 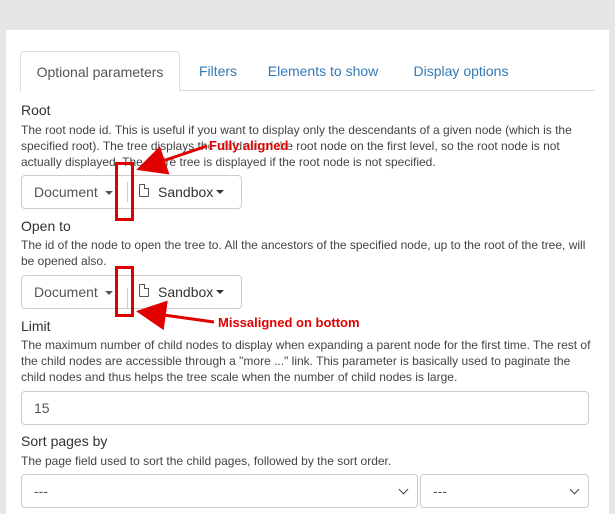 I want to click on sort-field-value: ---, so click(x=41, y=491).